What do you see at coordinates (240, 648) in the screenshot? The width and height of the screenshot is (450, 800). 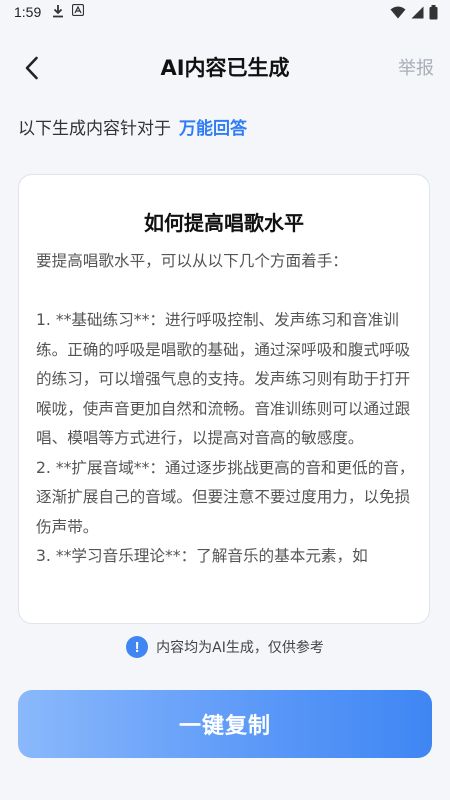 I see `ai-notice-text: 内容均为AI生成，仅供参考` at bounding box center [240, 648].